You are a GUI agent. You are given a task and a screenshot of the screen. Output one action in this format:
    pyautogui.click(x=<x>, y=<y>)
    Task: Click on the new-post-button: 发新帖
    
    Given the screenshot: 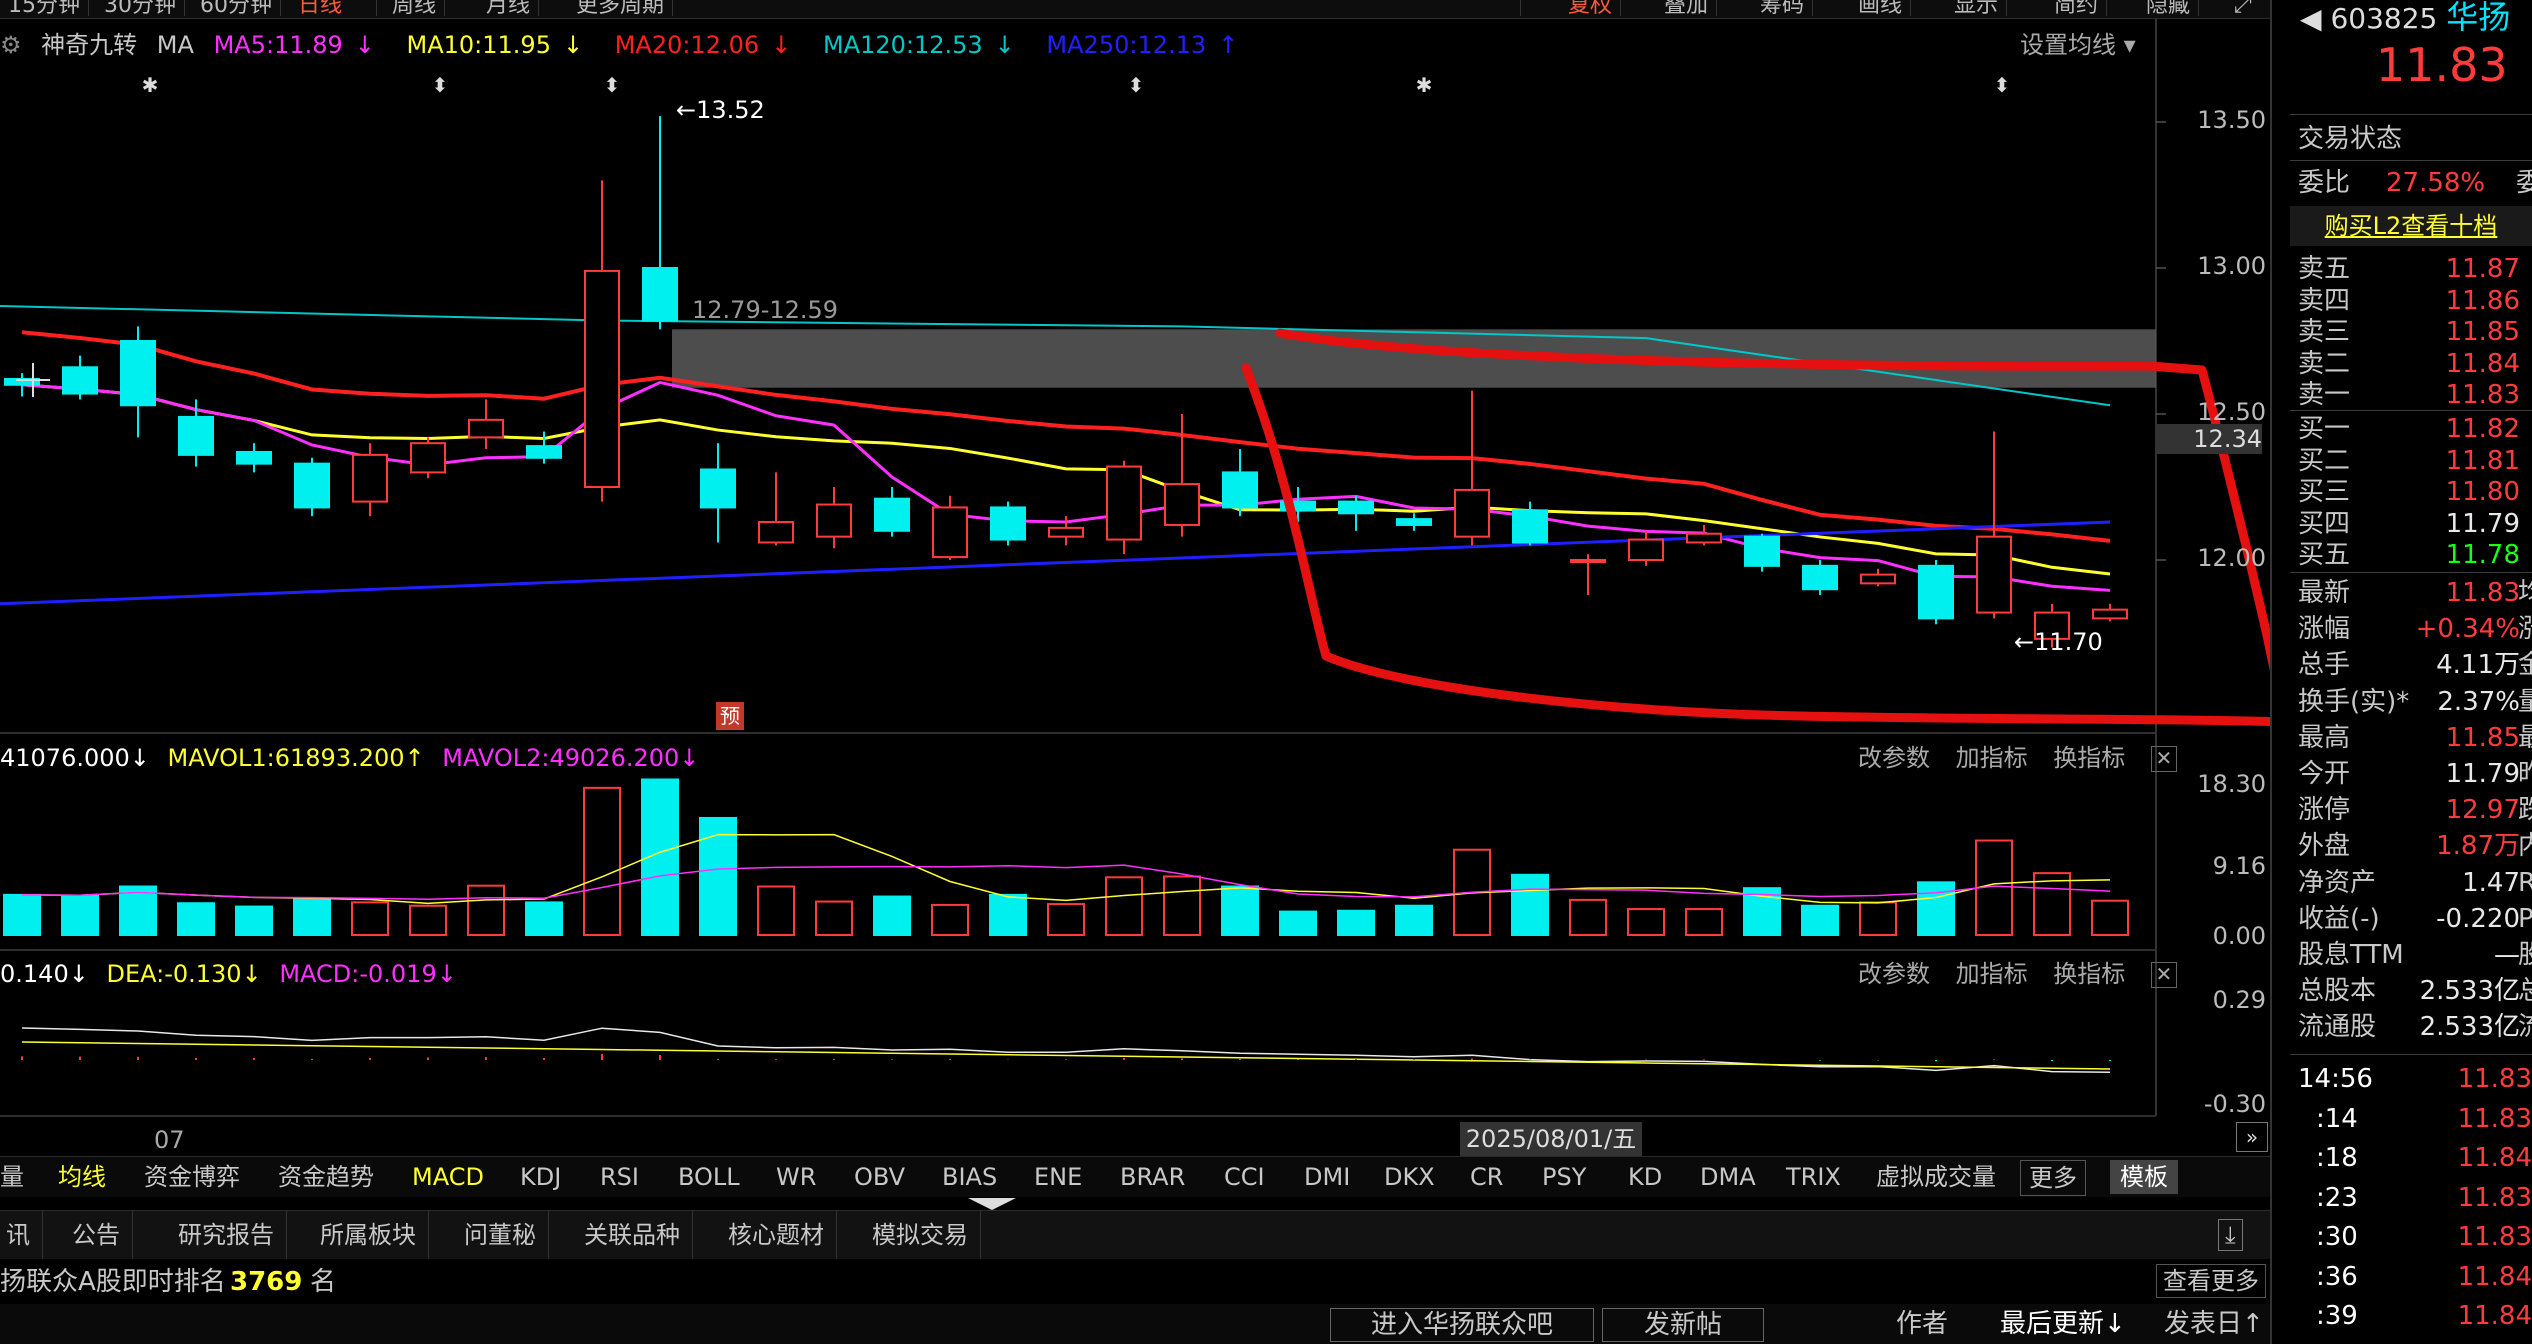 What is the action you would take?
    pyautogui.click(x=1683, y=1325)
    